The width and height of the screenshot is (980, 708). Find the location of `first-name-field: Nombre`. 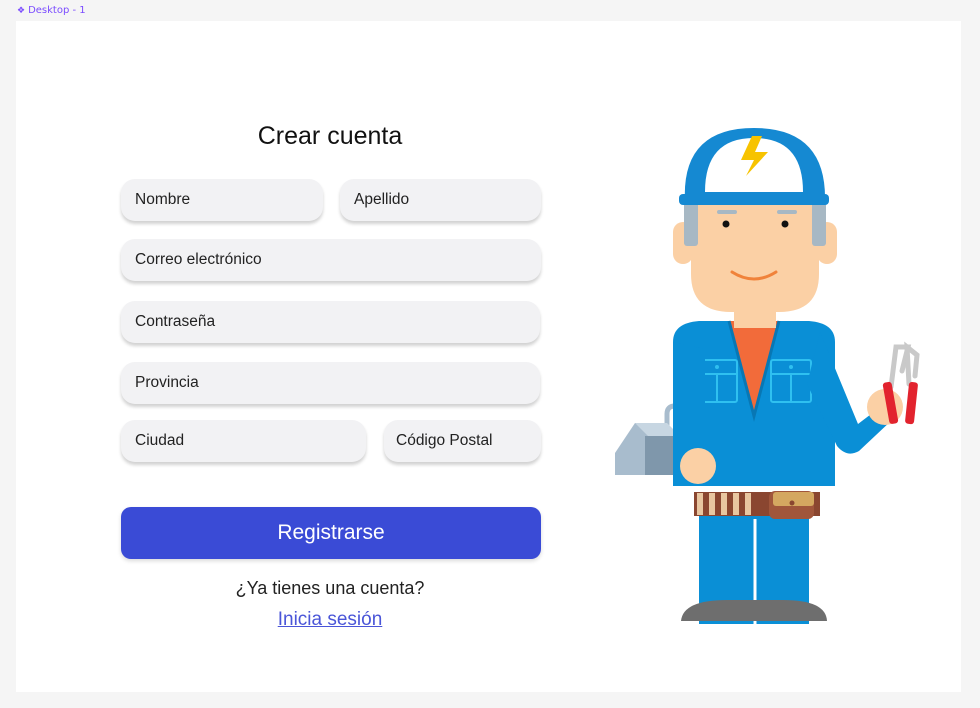

first-name-field: Nombre is located at coordinates (222, 200).